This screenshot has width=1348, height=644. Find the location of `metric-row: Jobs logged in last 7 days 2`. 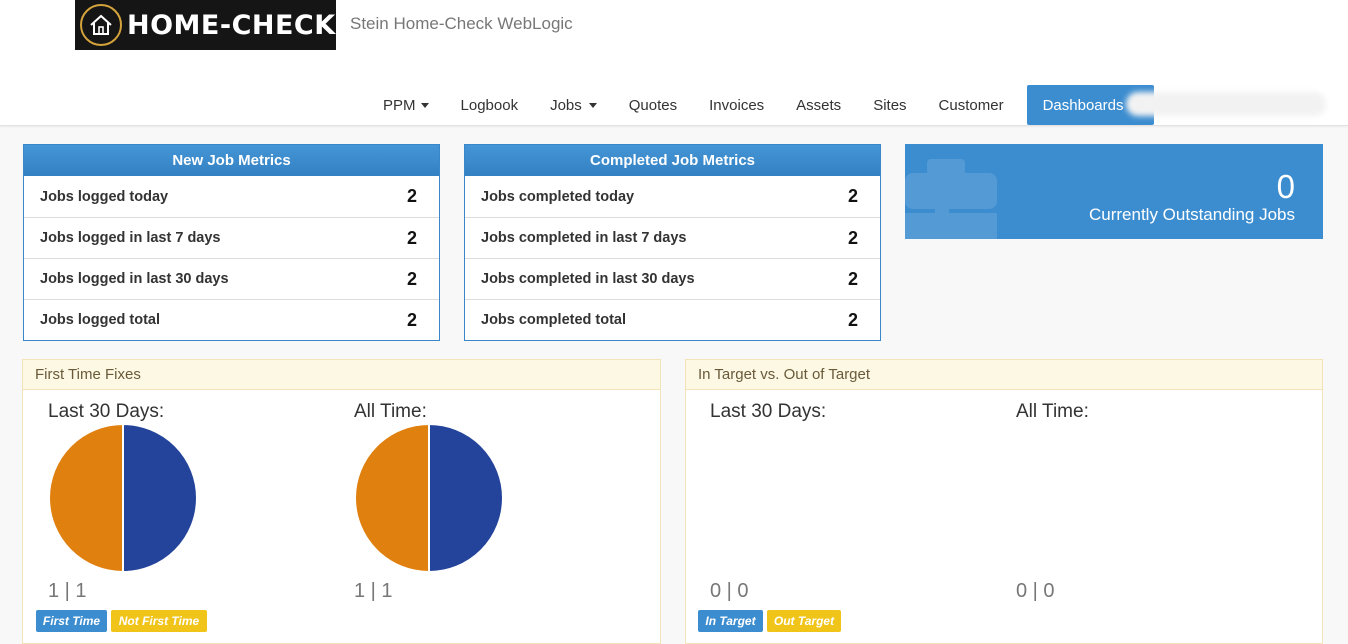

metric-row: Jobs logged in last 7 days 2 is located at coordinates (231, 237).